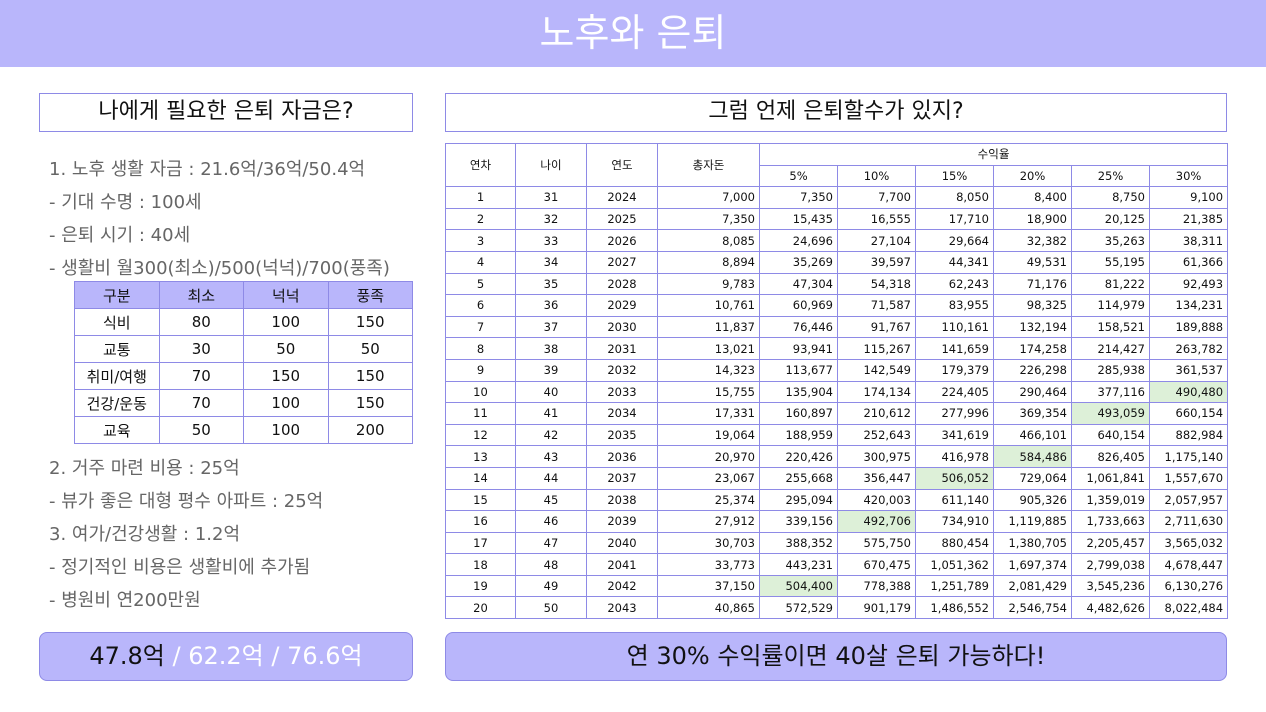 The width and height of the screenshot is (1266, 712). I want to click on value-cell: 113,677, so click(798, 370).